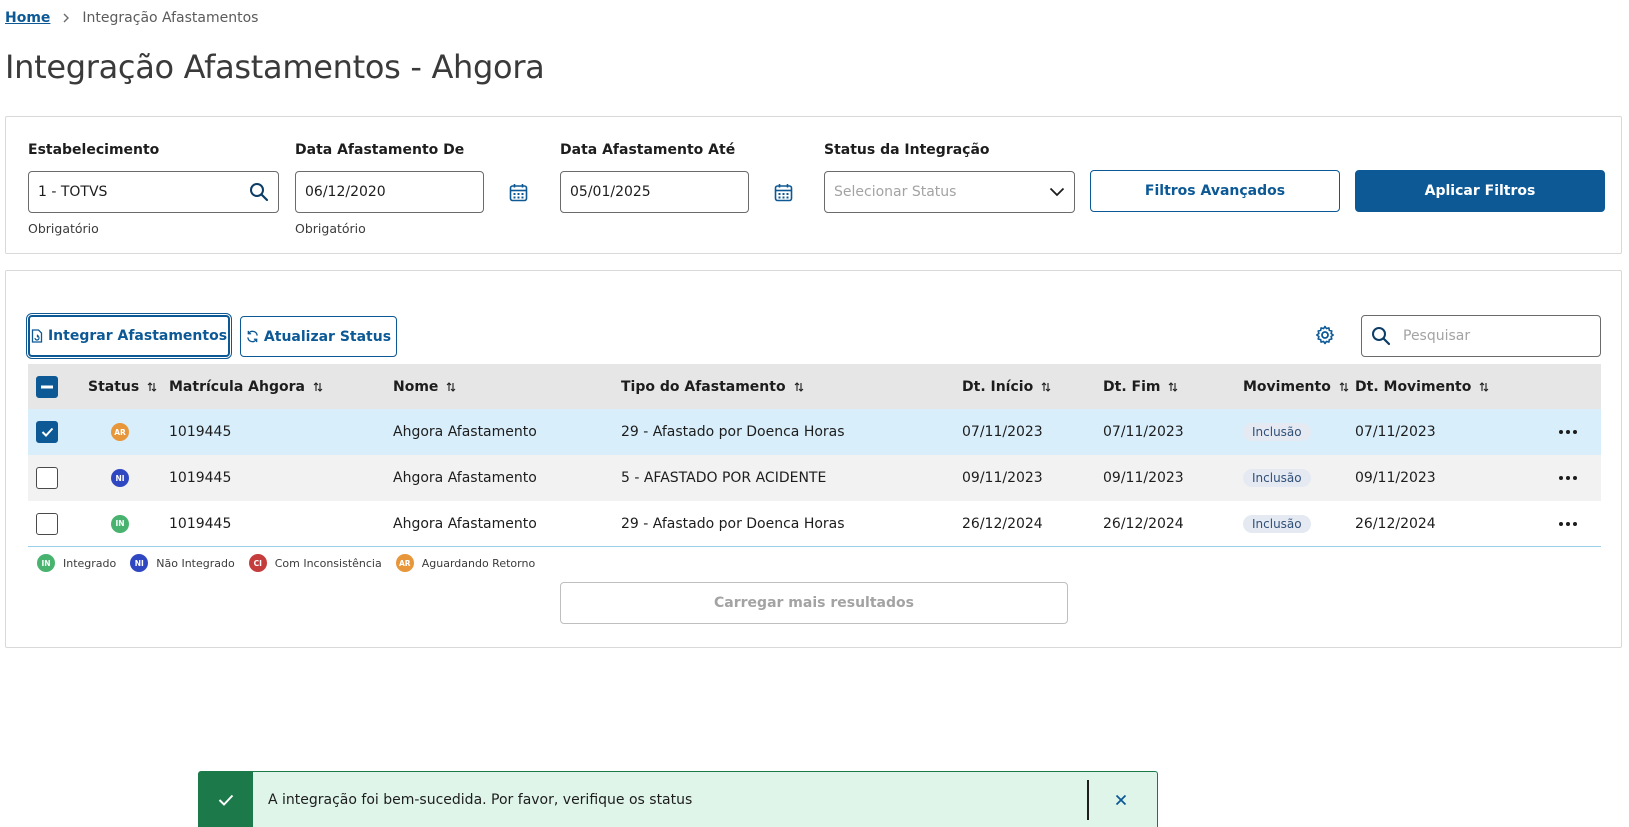  What do you see at coordinates (122, 386) in the screenshot?
I see `header-status: Status` at bounding box center [122, 386].